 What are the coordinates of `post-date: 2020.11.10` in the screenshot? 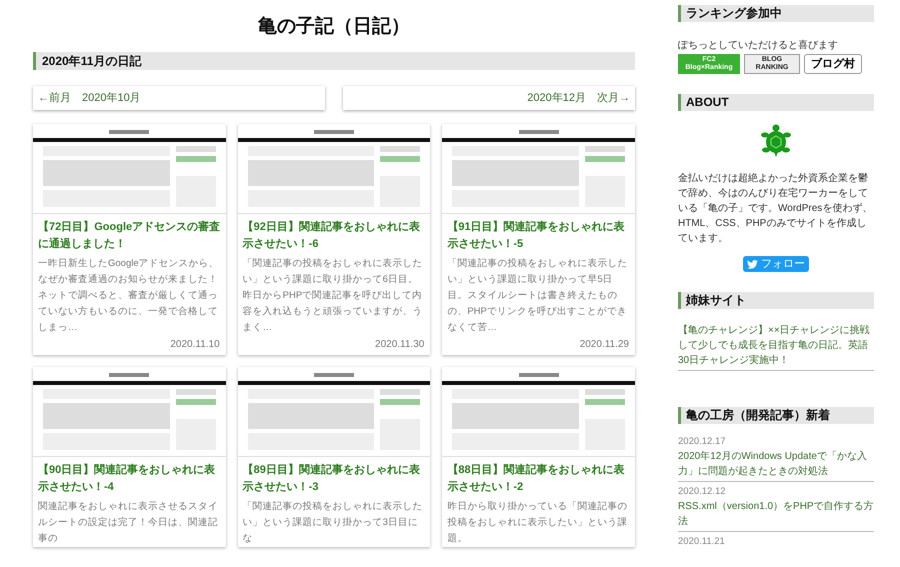 It's located at (195, 345).